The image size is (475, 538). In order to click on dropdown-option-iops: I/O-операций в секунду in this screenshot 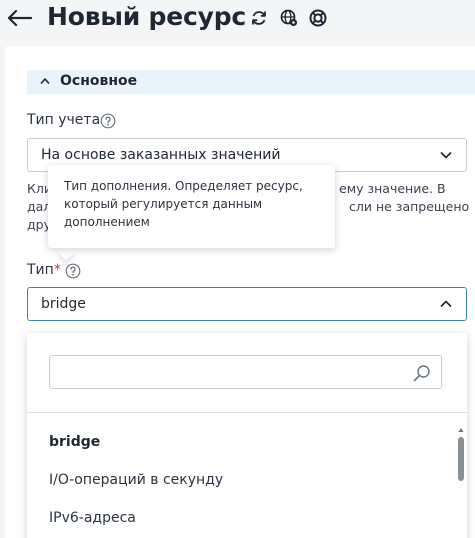, I will do `click(136, 480)`.